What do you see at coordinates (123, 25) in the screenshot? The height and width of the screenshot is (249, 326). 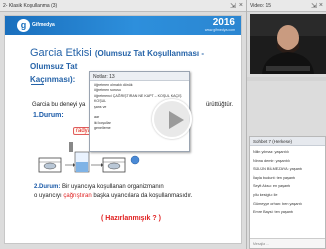 I see `slide-banner: g Gifmedya 2016 www.gifmedya.com` at bounding box center [123, 25].